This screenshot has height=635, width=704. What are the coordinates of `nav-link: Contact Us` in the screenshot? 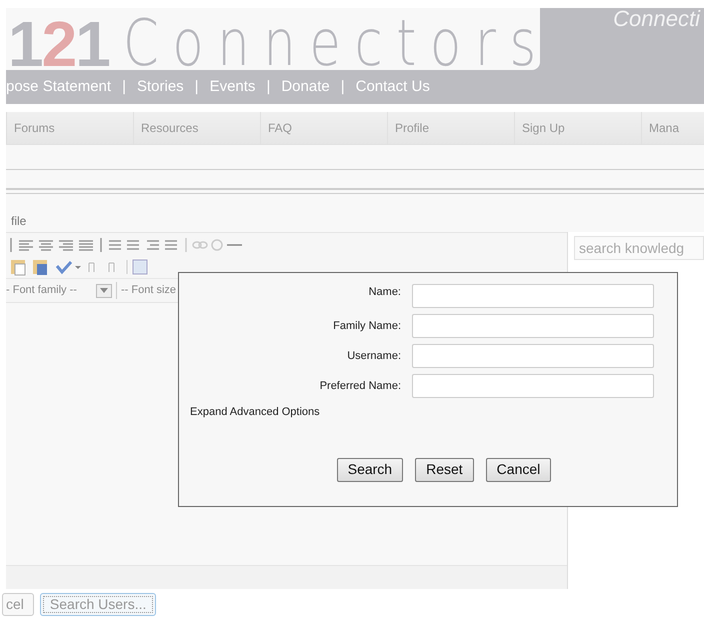 It's located at (393, 87).